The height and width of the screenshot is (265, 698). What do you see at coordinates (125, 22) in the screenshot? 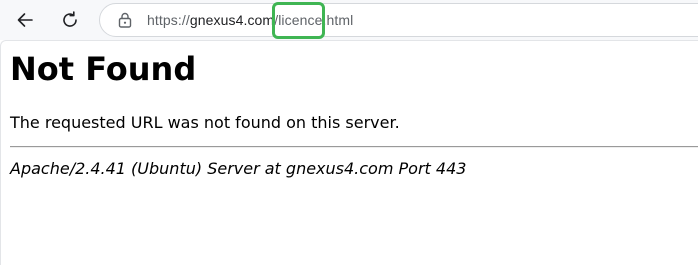
I see `lock-icon` at bounding box center [125, 22].